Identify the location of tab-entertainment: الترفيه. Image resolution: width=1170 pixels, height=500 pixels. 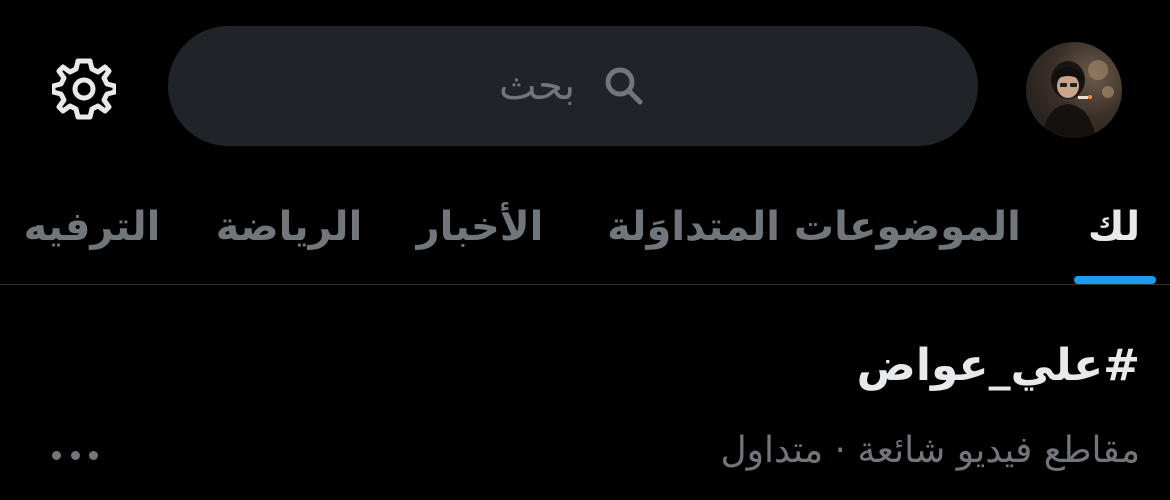
(92, 227).